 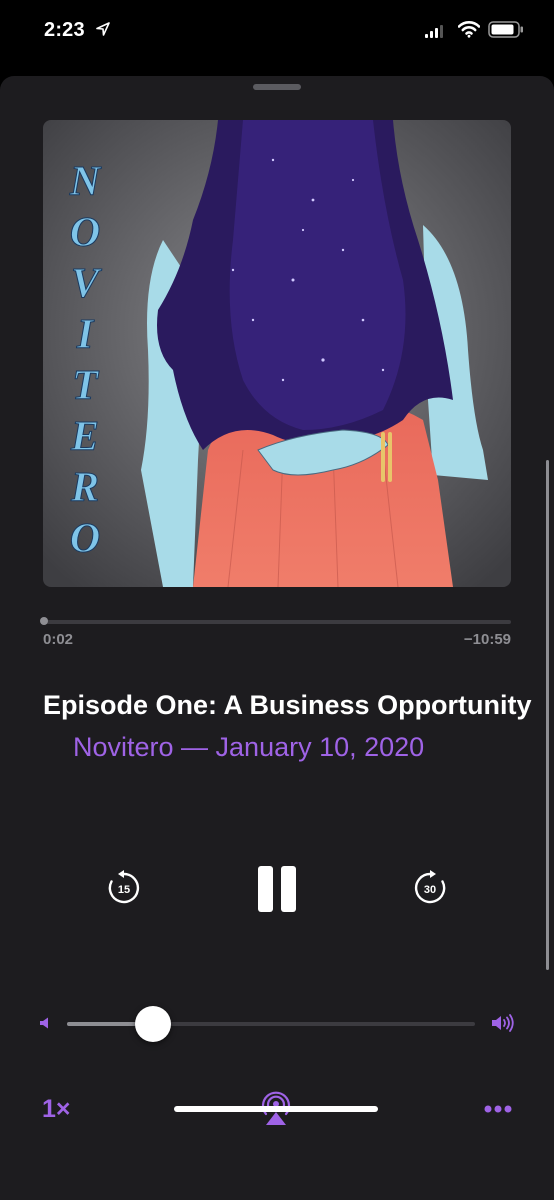 I want to click on status-bar: 2:23, so click(x=277, y=32).